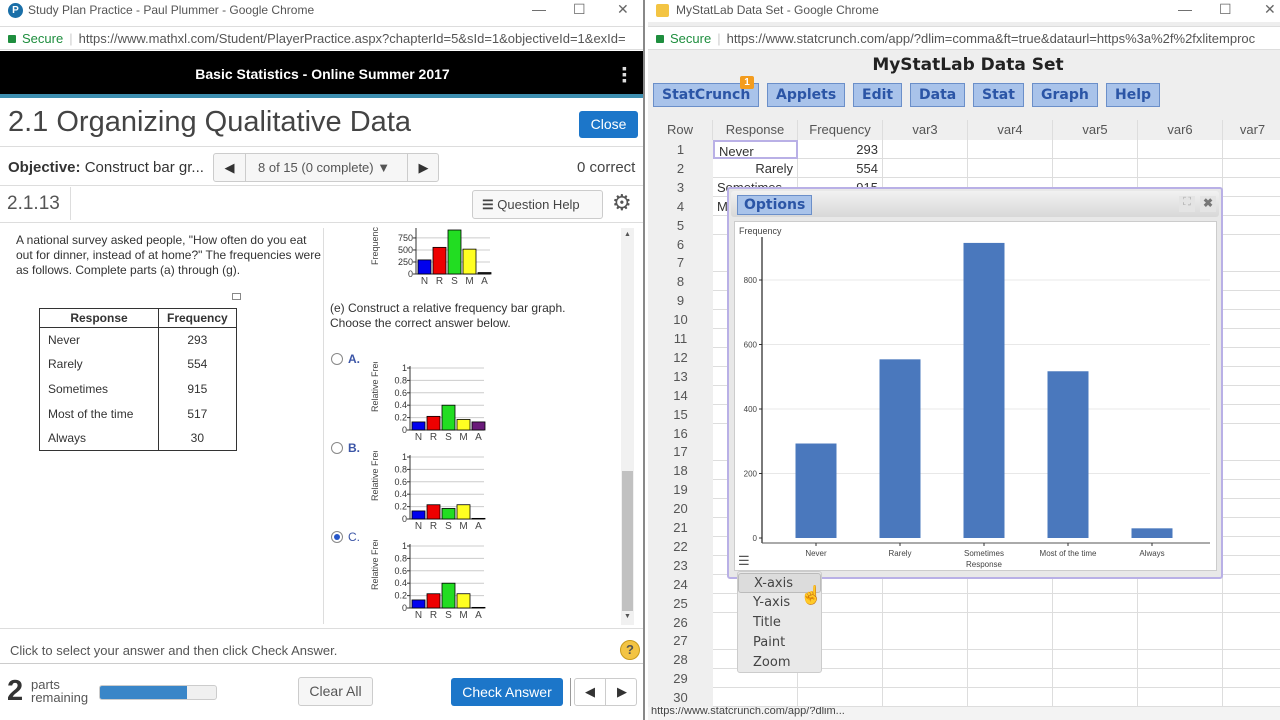  What do you see at coordinates (1065, 95) in the screenshot?
I see `menu-graph: Graph` at bounding box center [1065, 95].